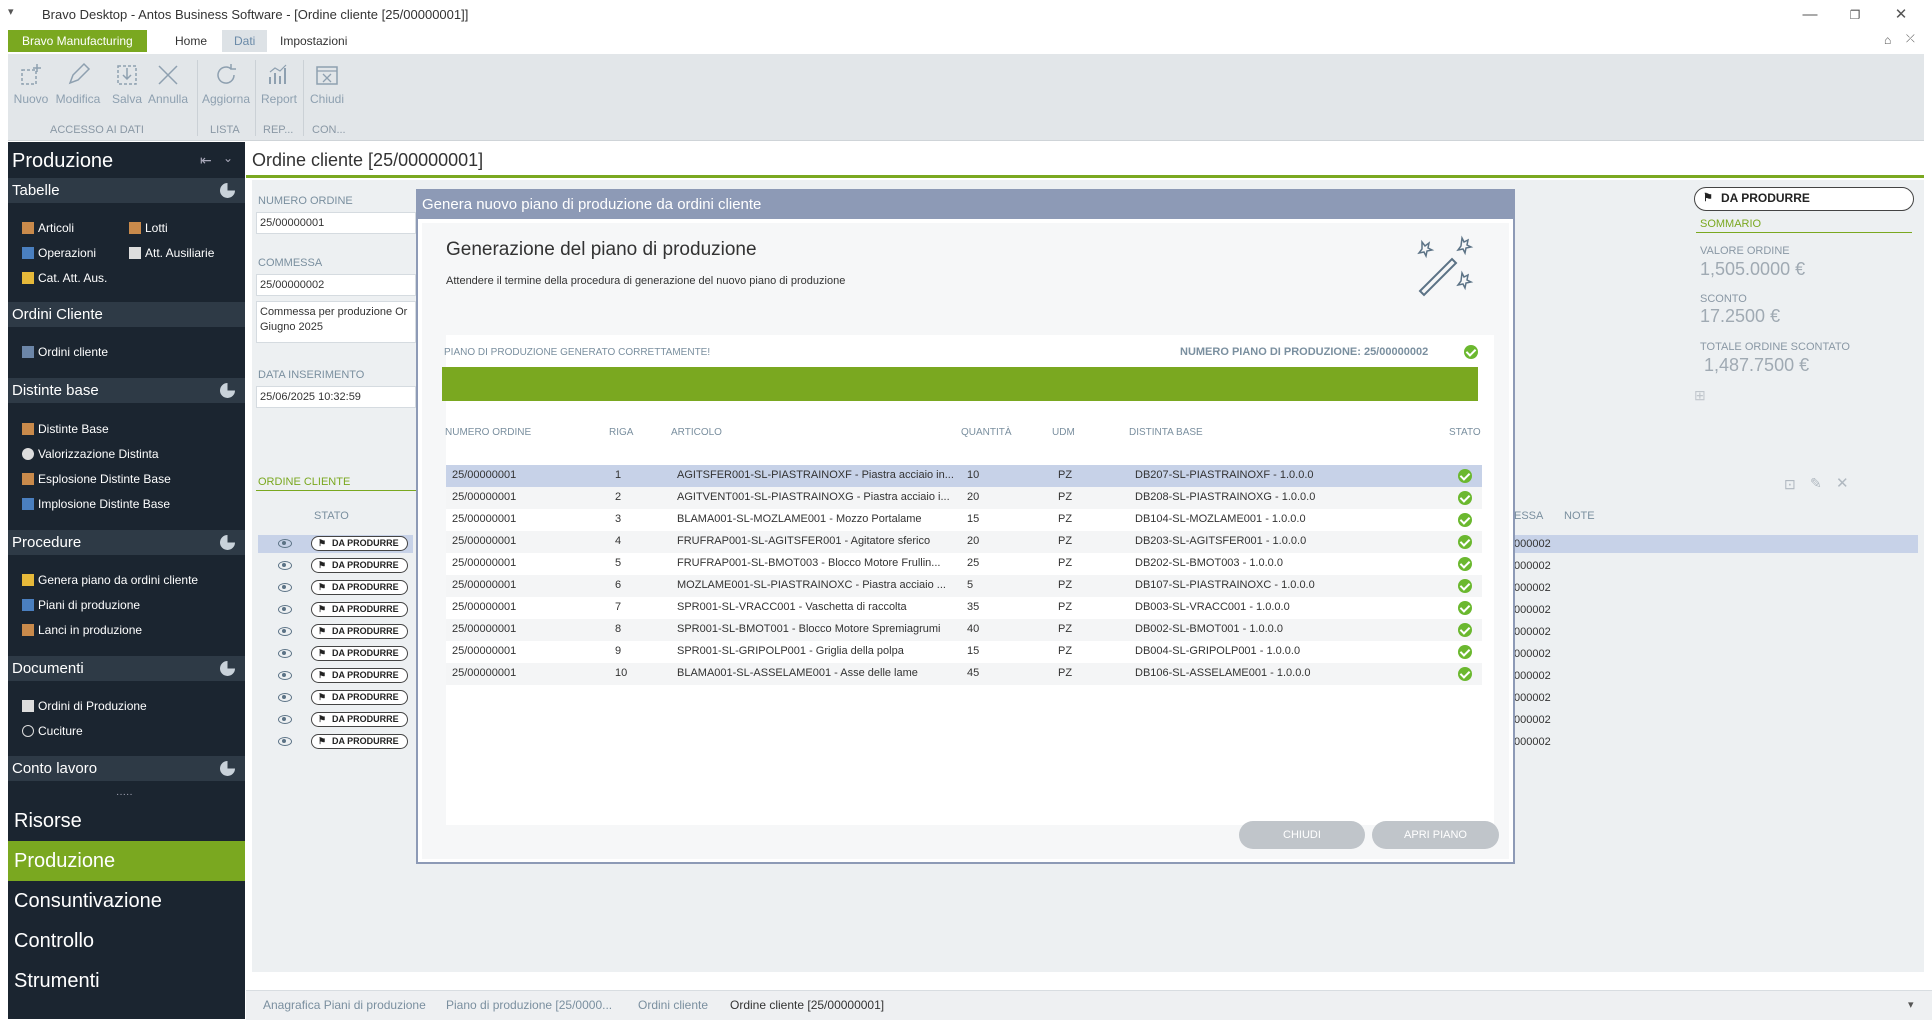  What do you see at coordinates (226, 90) in the screenshot?
I see `aggiorna-button: Aggiorna` at bounding box center [226, 90].